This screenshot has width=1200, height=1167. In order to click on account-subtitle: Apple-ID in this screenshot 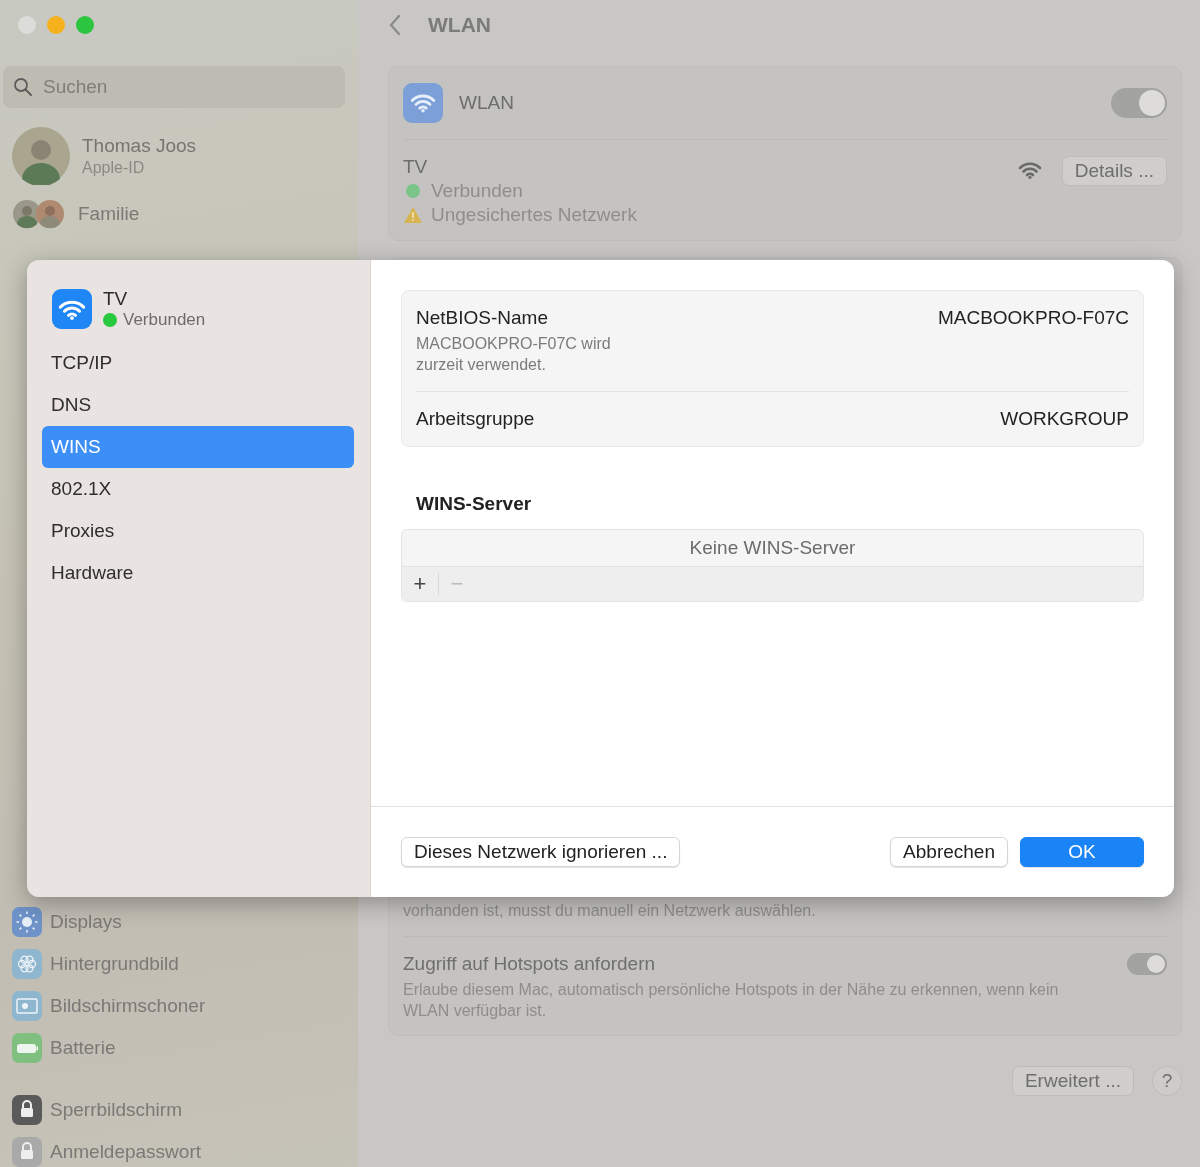, I will do `click(114, 168)`.